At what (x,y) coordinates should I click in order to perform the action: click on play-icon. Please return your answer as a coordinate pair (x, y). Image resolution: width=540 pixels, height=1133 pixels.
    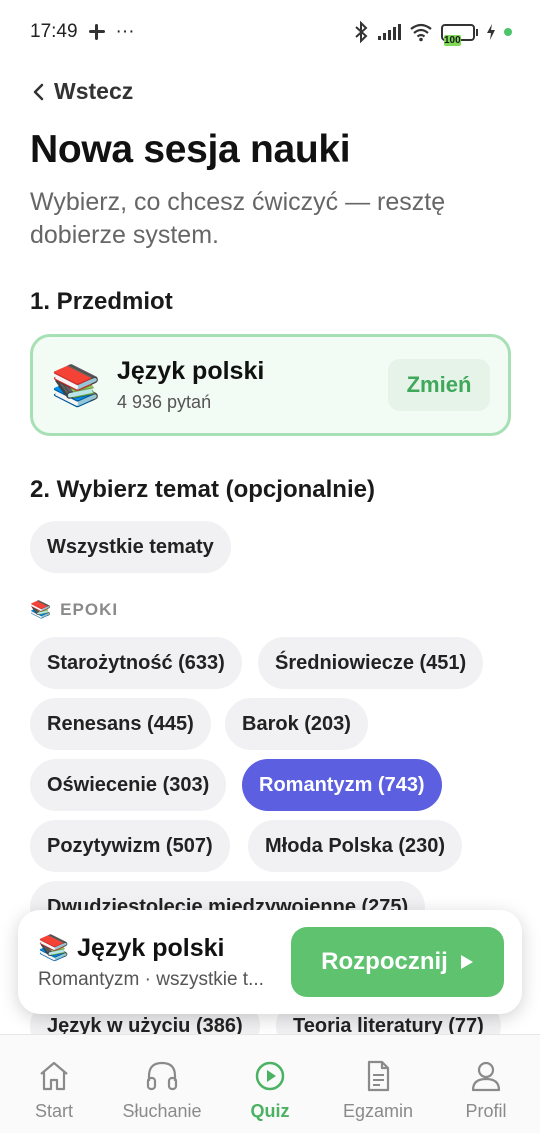
    Looking at the image, I should click on (466, 962).